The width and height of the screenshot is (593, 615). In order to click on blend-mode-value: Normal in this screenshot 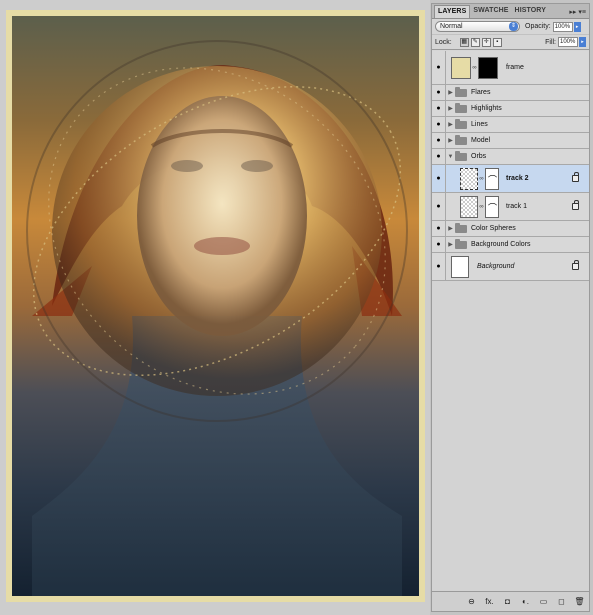, I will do `click(451, 26)`.